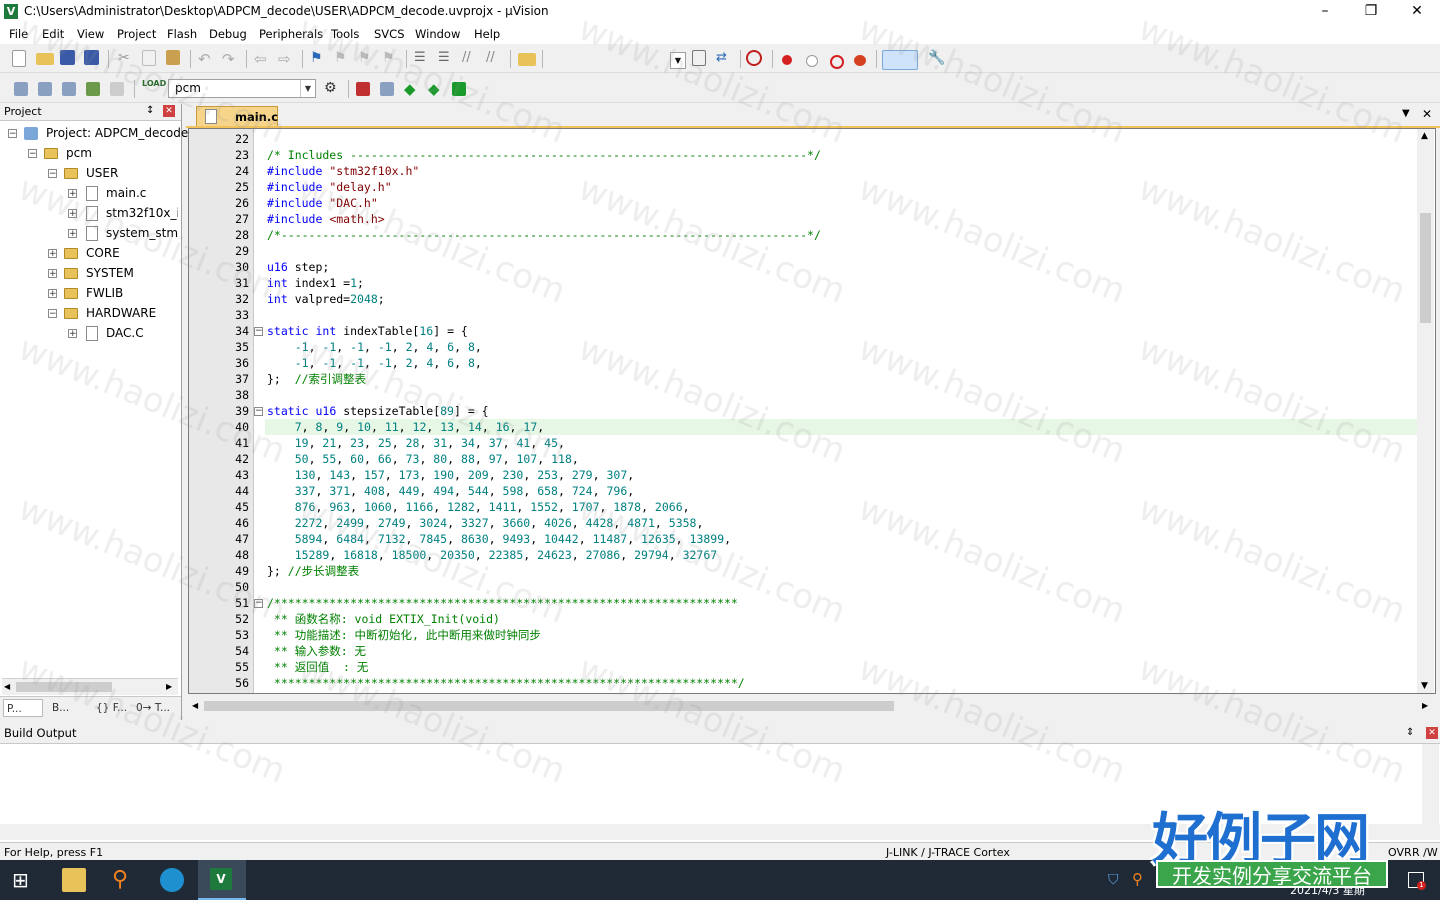 This screenshot has width=1440, height=900. What do you see at coordinates (90, 154) in the screenshot?
I see `tree-item-target-pcm: − pcm` at bounding box center [90, 154].